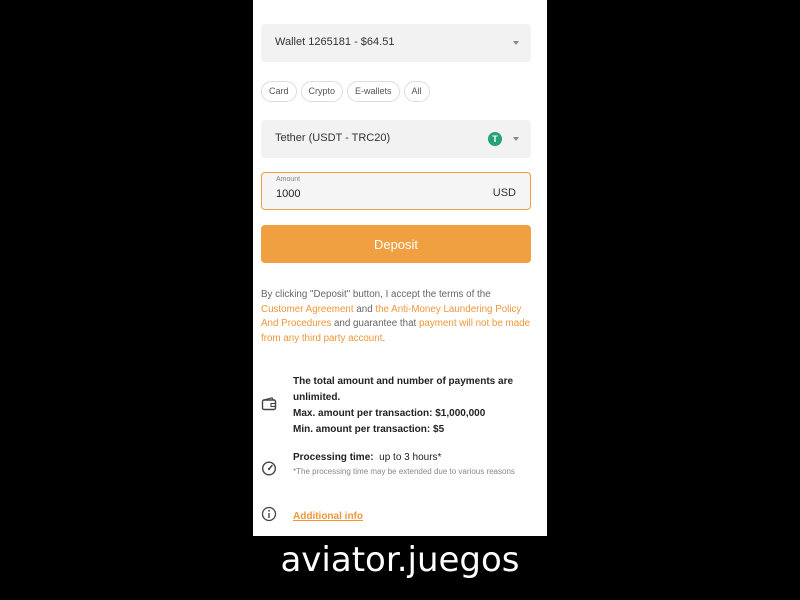 The height and width of the screenshot is (600, 800). What do you see at coordinates (396, 244) in the screenshot?
I see `deposit-button: Deposit` at bounding box center [396, 244].